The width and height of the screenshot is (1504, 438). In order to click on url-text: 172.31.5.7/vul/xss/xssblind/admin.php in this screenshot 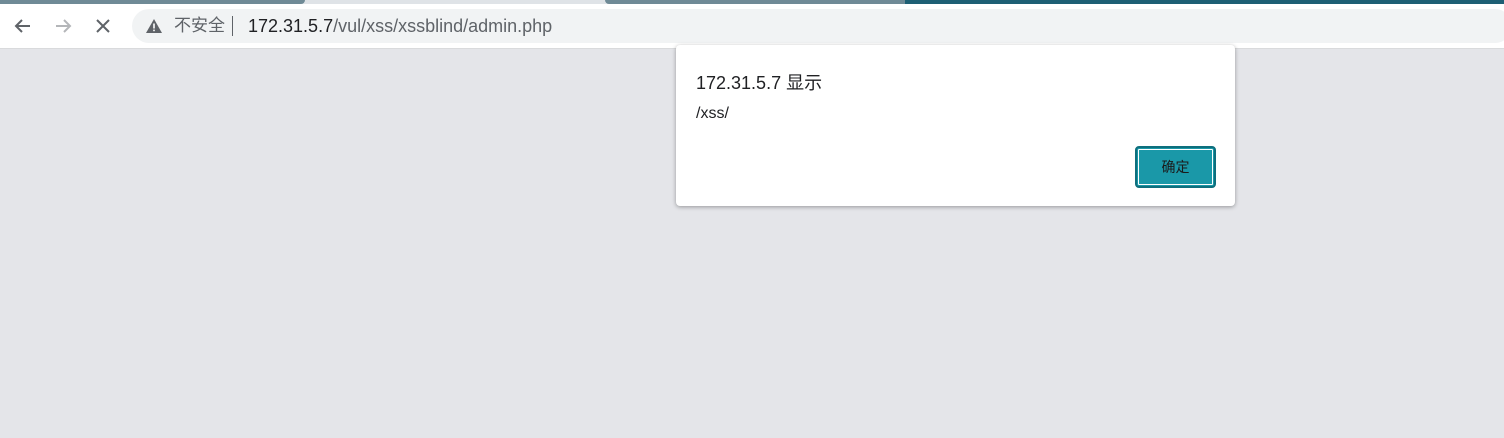, I will do `click(400, 26)`.